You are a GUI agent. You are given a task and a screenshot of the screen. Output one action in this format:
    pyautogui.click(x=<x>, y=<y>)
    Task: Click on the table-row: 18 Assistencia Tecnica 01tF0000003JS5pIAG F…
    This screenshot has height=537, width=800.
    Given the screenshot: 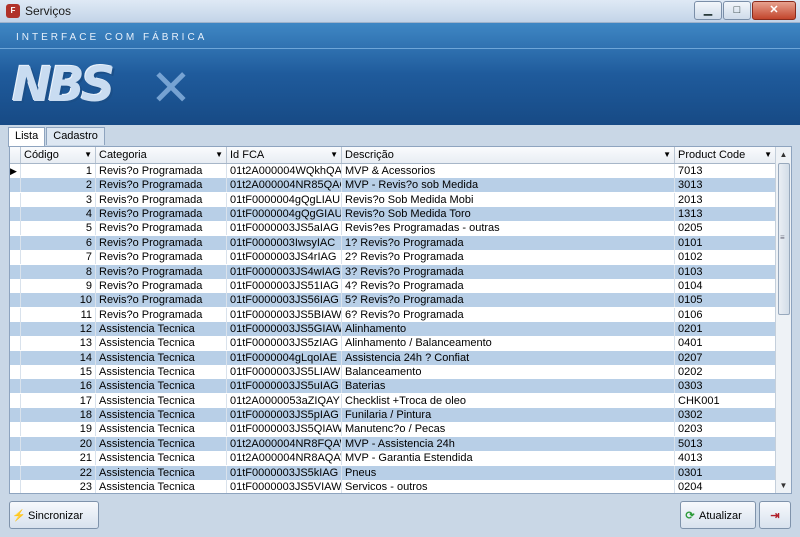 What is the action you would take?
    pyautogui.click(x=393, y=415)
    